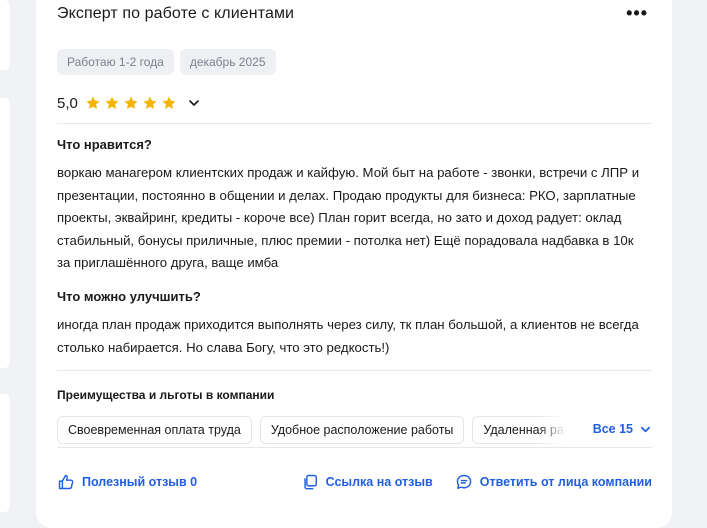 Image resolution: width=707 pixels, height=528 pixels. Describe the element at coordinates (519, 430) in the screenshot. I see `benefit-chip: Удаленная работа` at that location.